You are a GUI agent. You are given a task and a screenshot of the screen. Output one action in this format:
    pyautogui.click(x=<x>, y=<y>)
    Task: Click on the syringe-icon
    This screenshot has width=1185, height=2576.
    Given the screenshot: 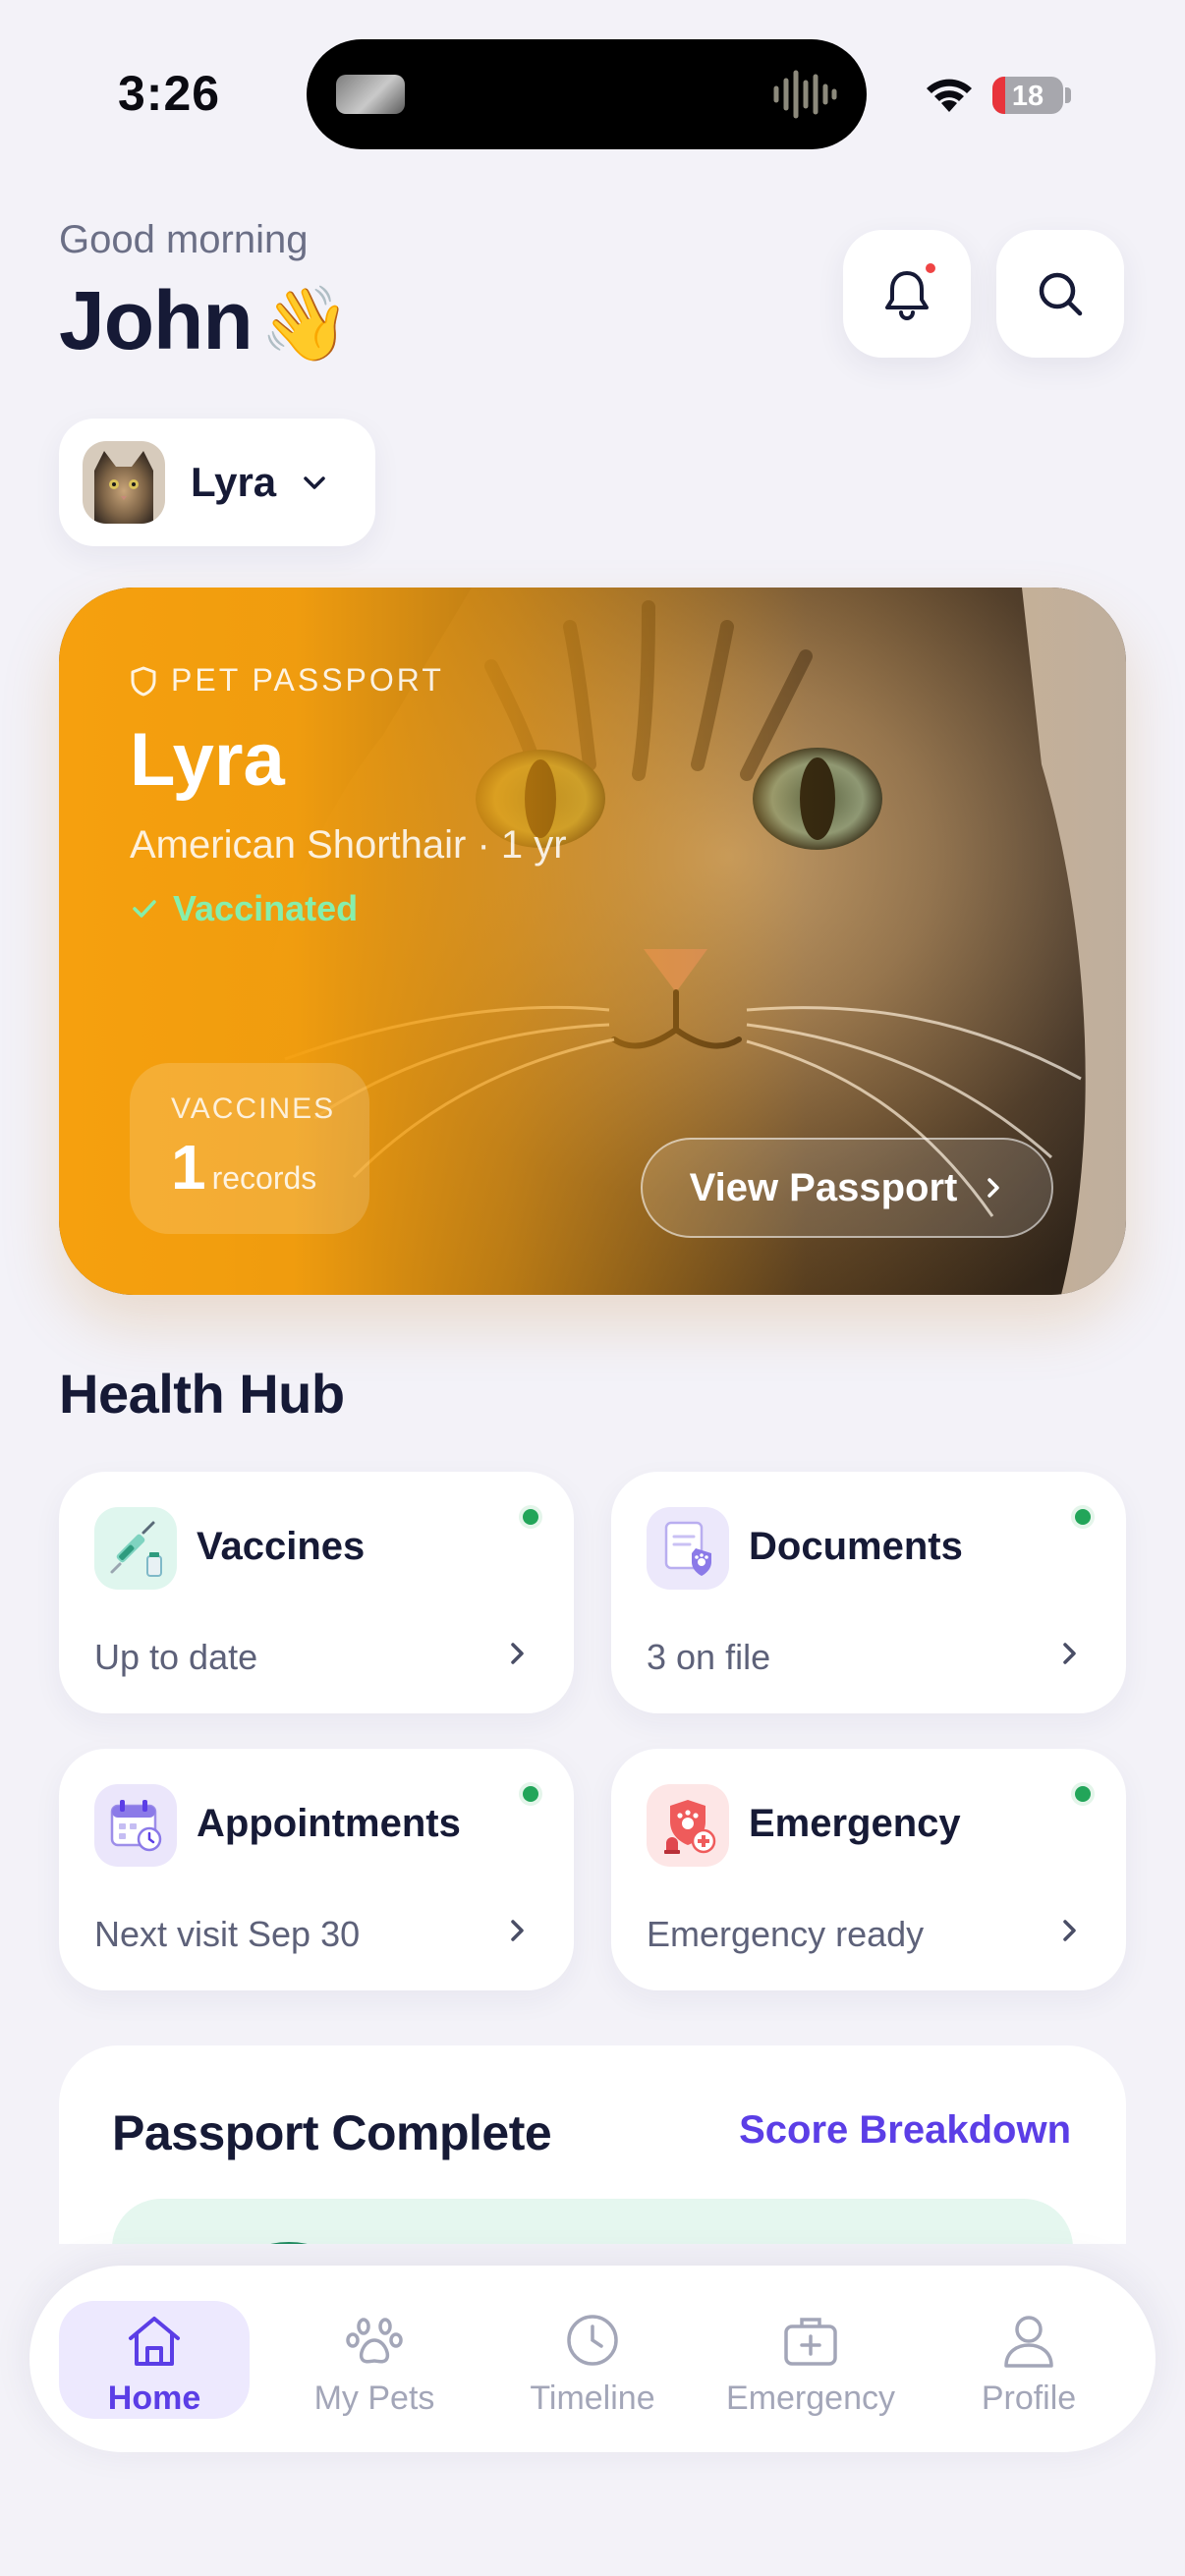 What is the action you would take?
    pyautogui.click(x=136, y=1548)
    